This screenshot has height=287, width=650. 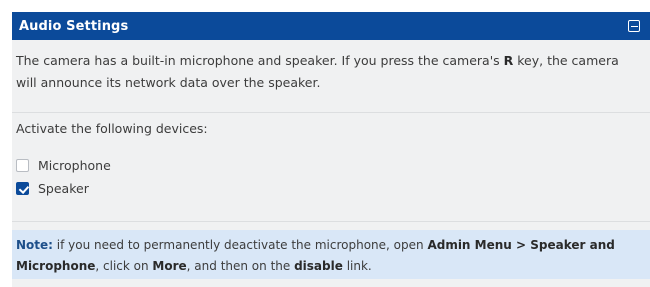 What do you see at coordinates (63, 188) in the screenshot?
I see `speaker-label: Speaker` at bounding box center [63, 188].